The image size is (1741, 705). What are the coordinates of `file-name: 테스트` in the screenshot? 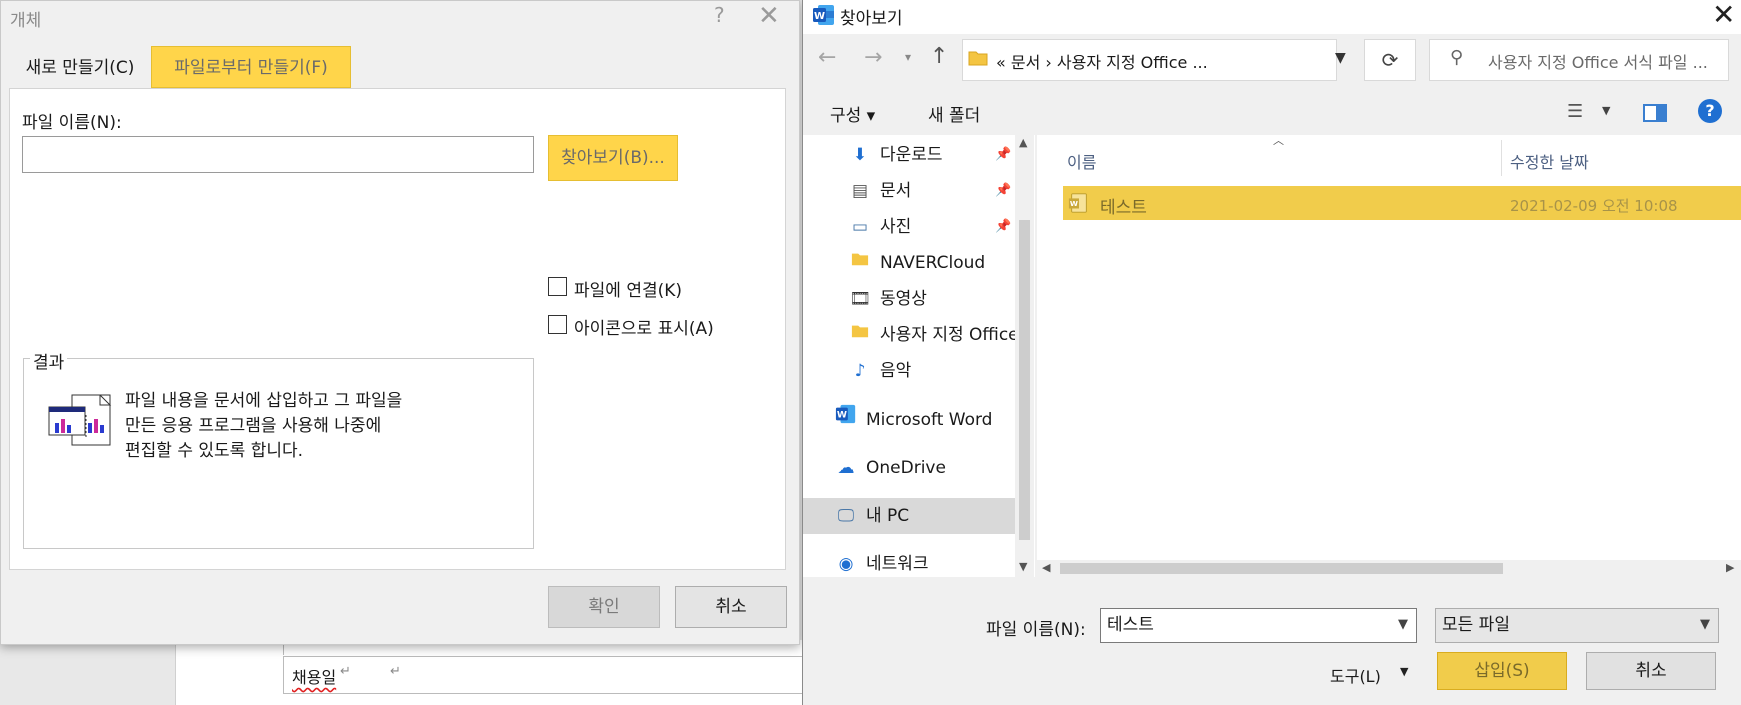 It's located at (1123, 205).